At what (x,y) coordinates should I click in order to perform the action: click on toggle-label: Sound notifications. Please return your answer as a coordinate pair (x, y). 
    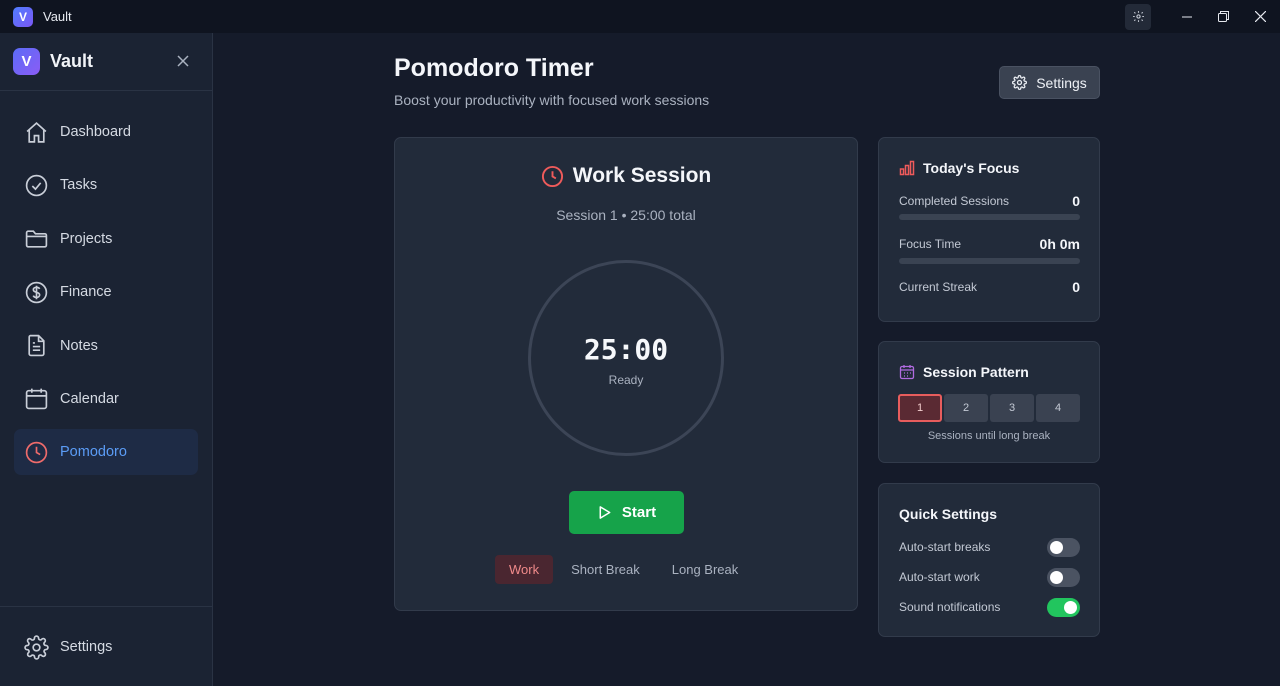
    Looking at the image, I should click on (950, 607).